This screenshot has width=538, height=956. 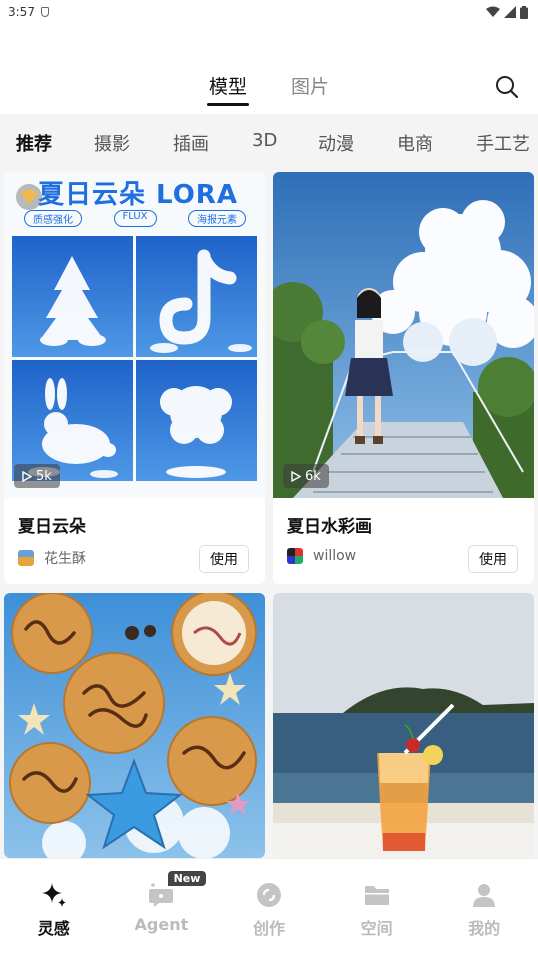 What do you see at coordinates (268, 895) in the screenshot?
I see `create-icon` at bounding box center [268, 895].